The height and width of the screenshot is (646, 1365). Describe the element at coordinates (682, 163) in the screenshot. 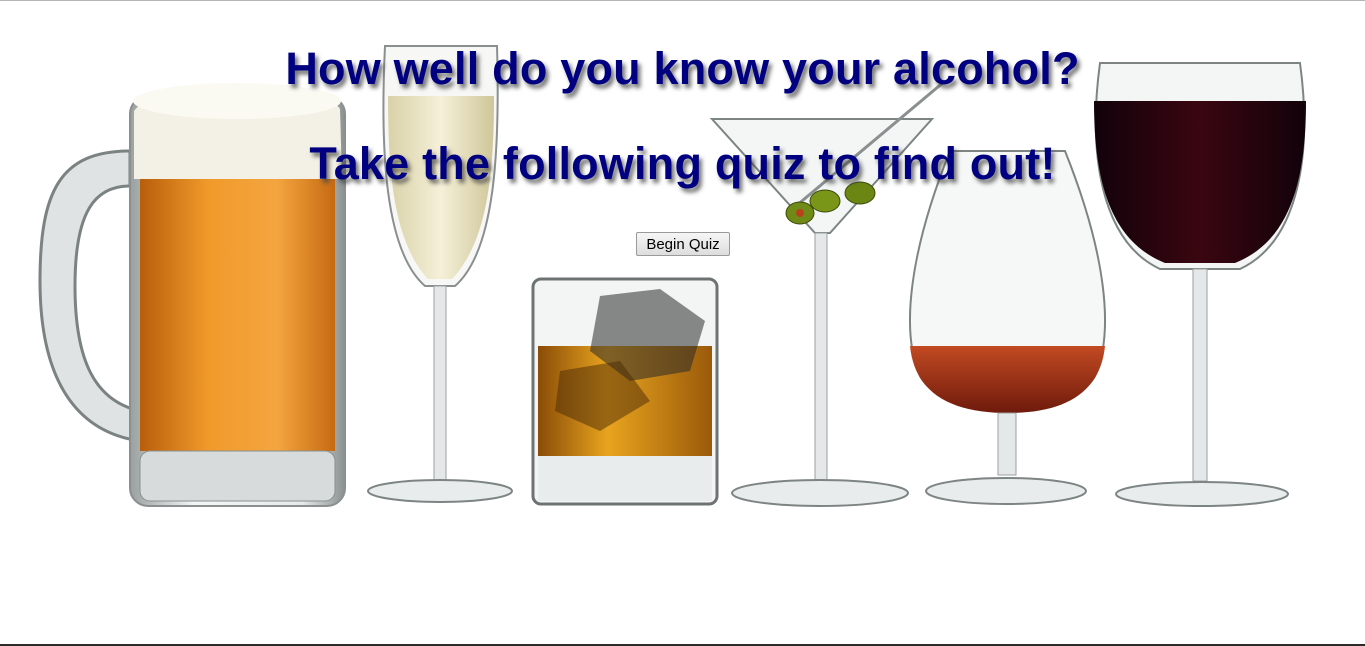

I see `page-subtitle: Take the following quiz to find out!` at that location.